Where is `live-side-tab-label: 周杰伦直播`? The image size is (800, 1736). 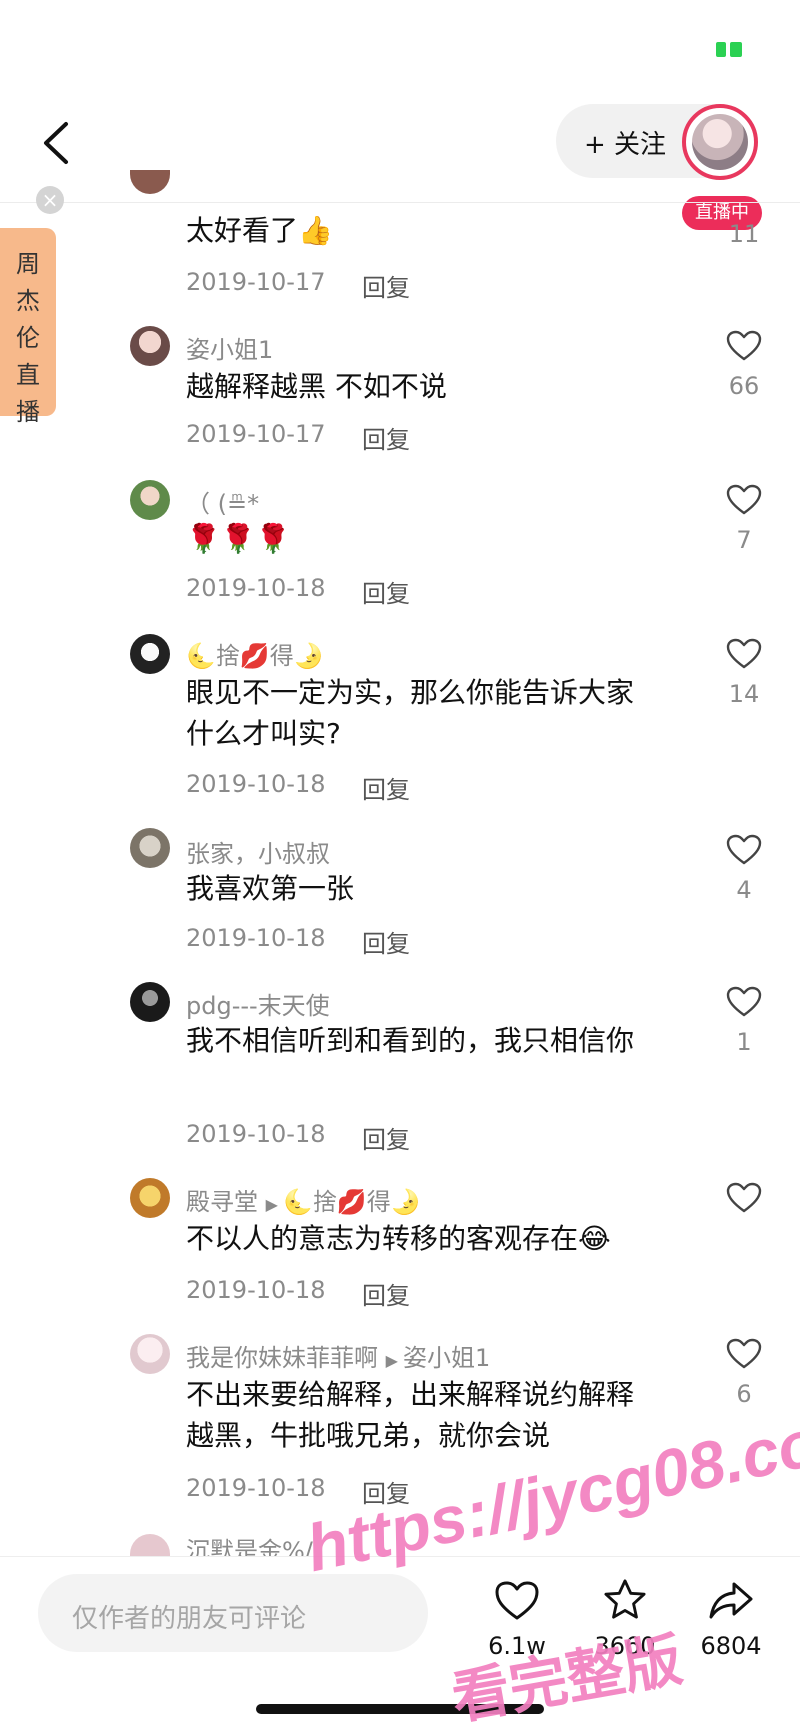 live-side-tab-label: 周杰伦直播 is located at coordinates (28, 338).